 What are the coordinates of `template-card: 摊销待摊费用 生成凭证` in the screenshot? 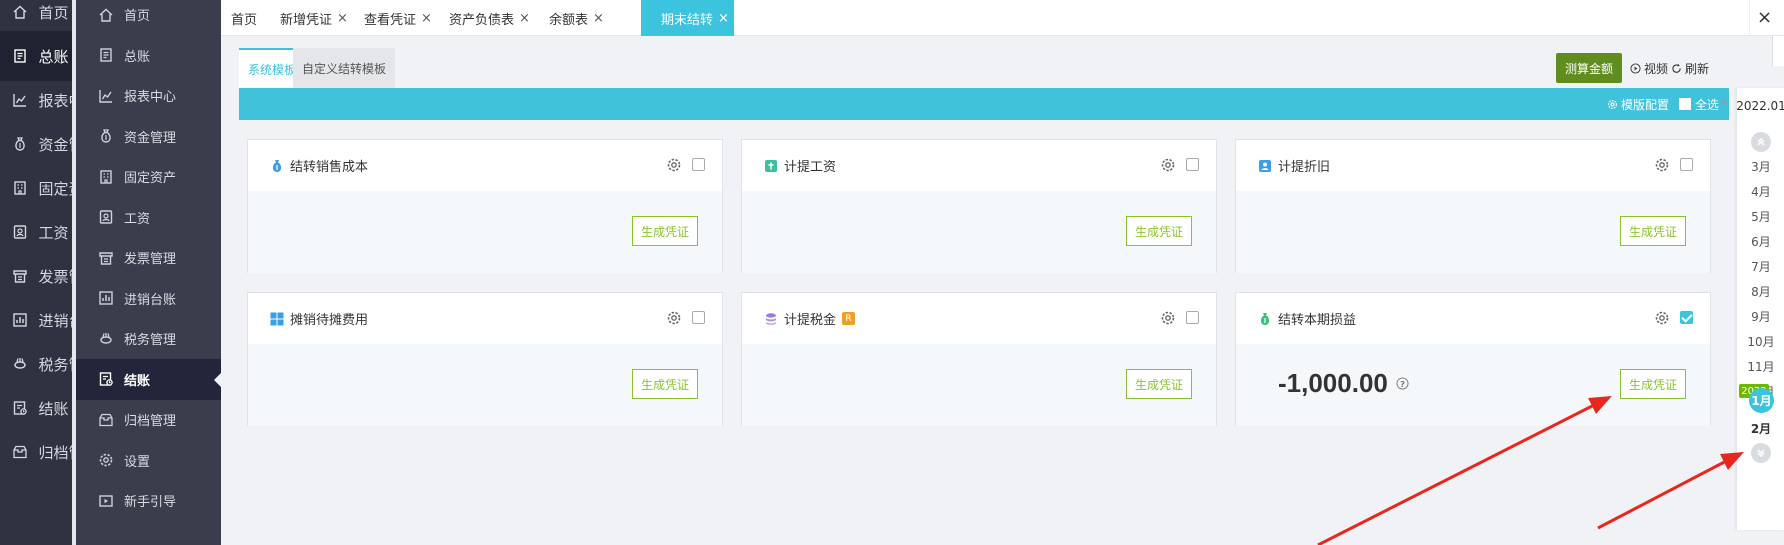 It's located at (485, 359).